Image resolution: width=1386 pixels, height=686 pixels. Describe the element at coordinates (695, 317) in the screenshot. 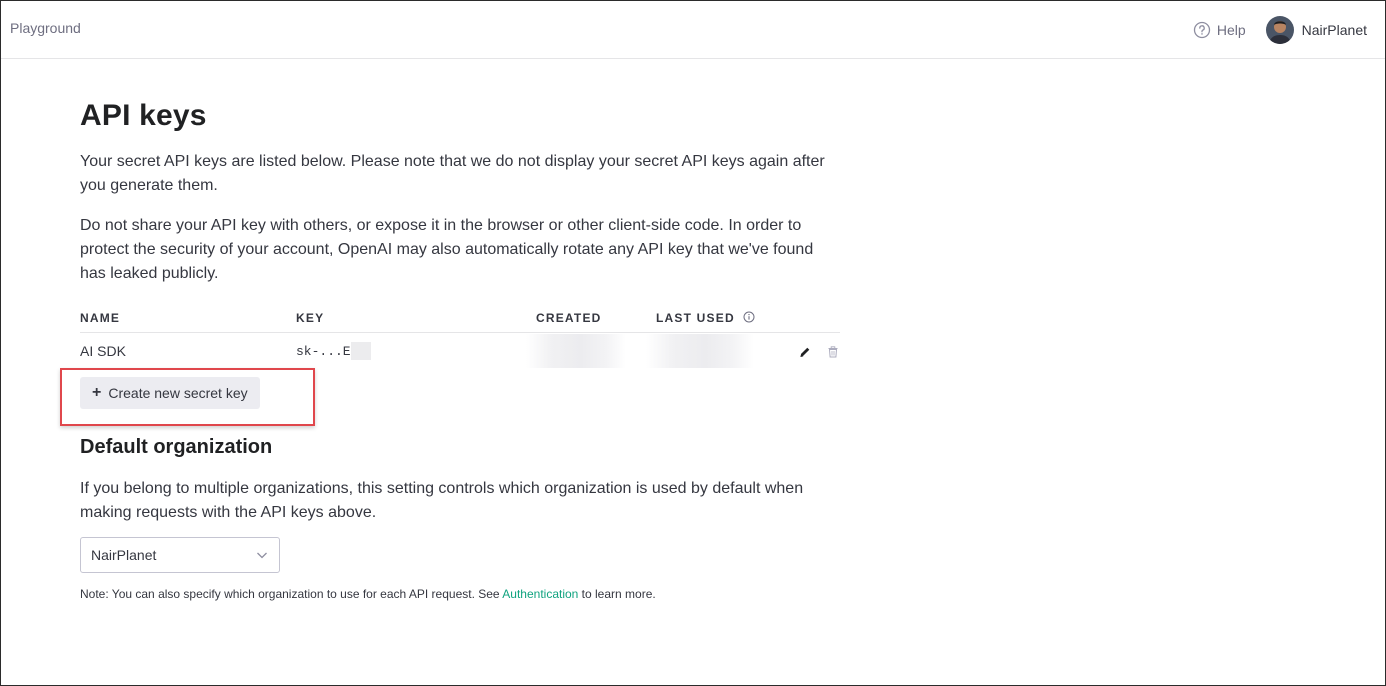

I see `last-used-label: LAST USED` at that location.